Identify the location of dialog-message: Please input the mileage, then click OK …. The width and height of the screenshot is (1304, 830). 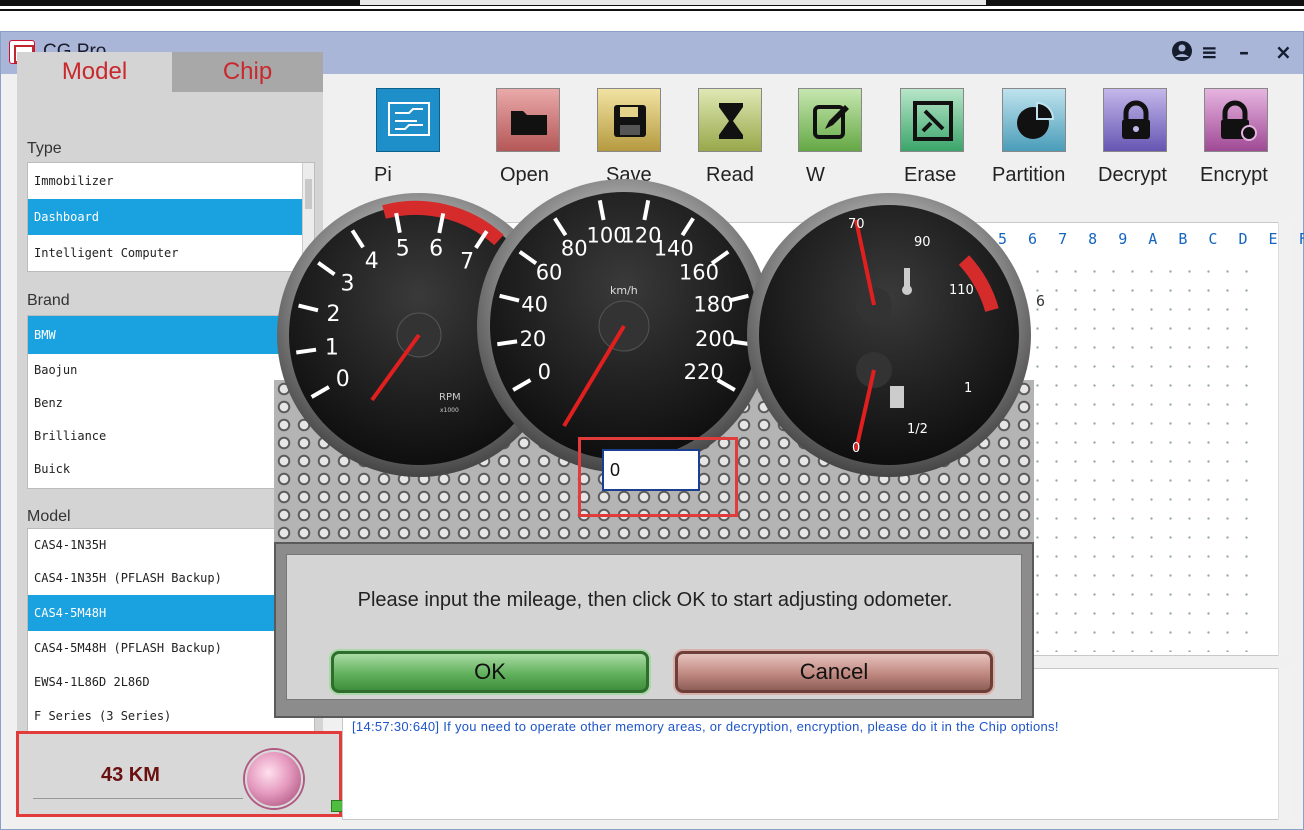
(655, 600).